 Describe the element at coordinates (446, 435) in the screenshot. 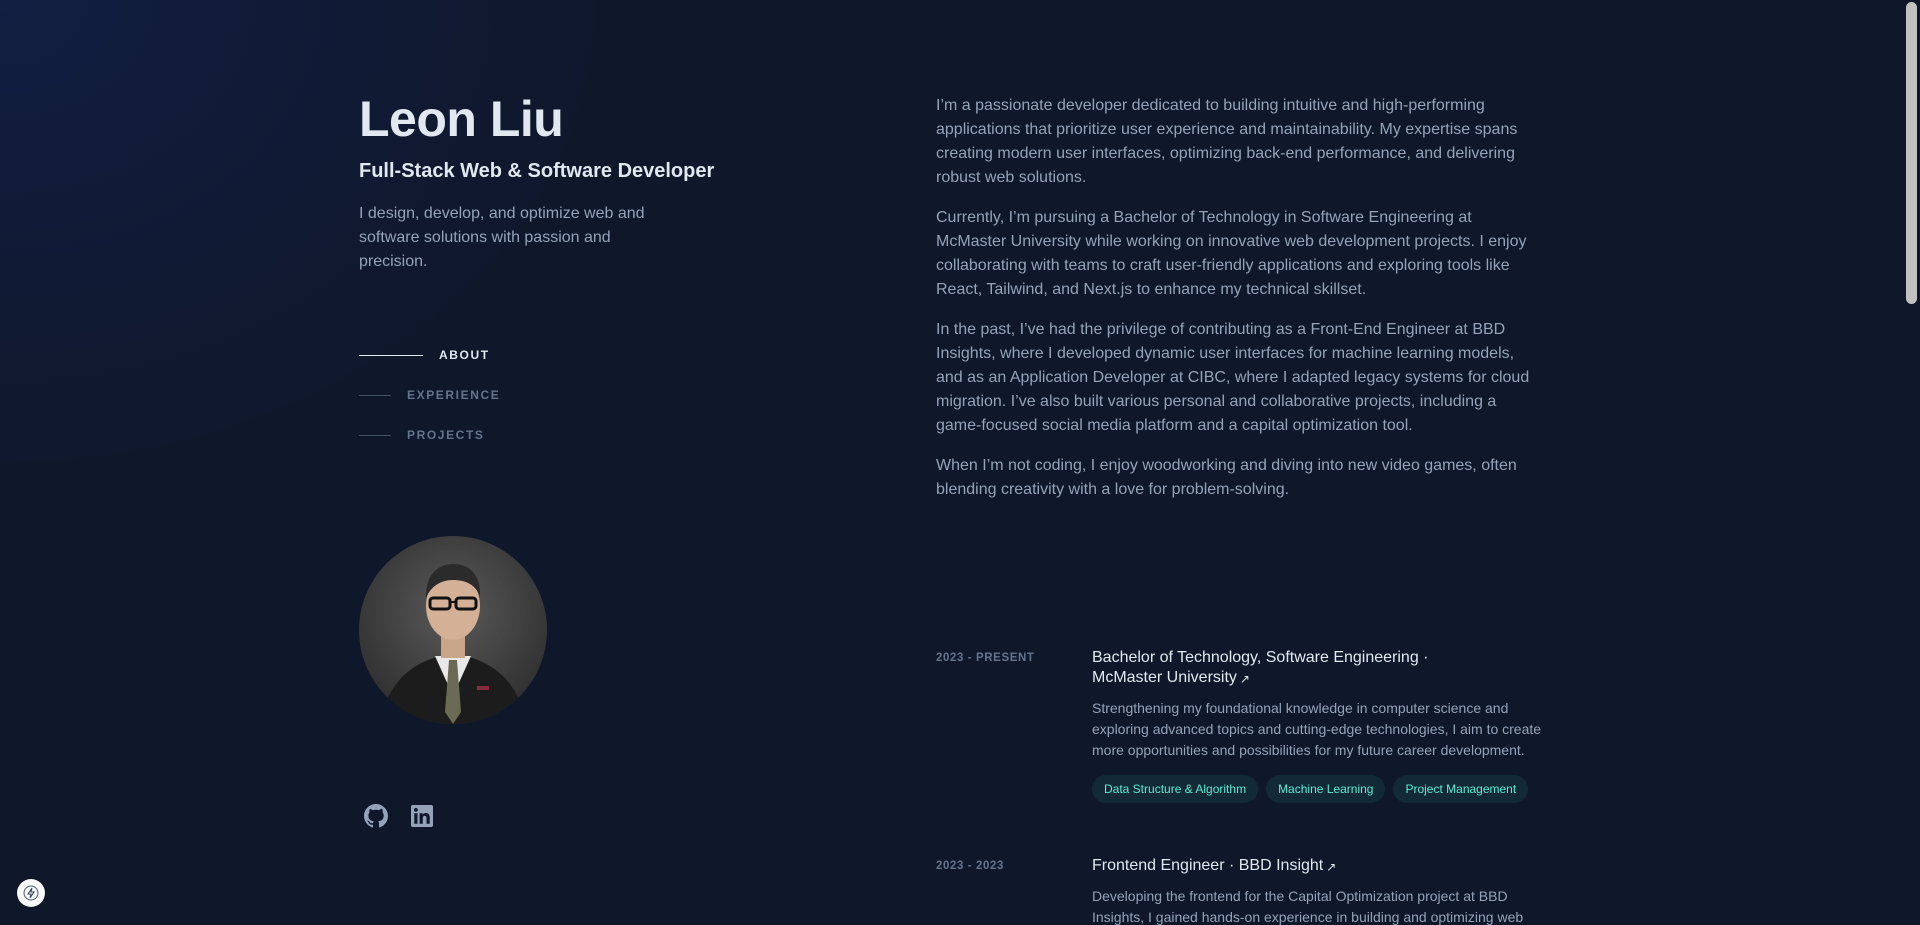

I see `nav-item-label: PROJECTS` at that location.